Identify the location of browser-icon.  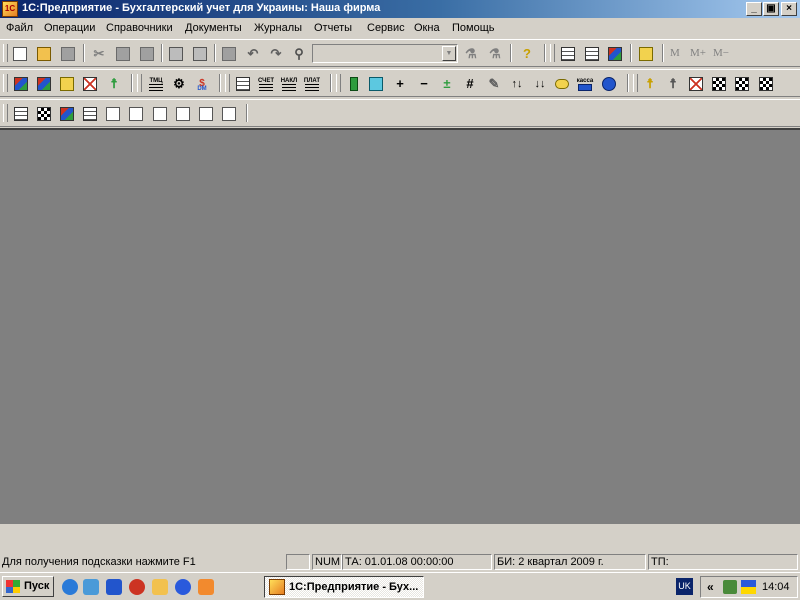
(91, 587).